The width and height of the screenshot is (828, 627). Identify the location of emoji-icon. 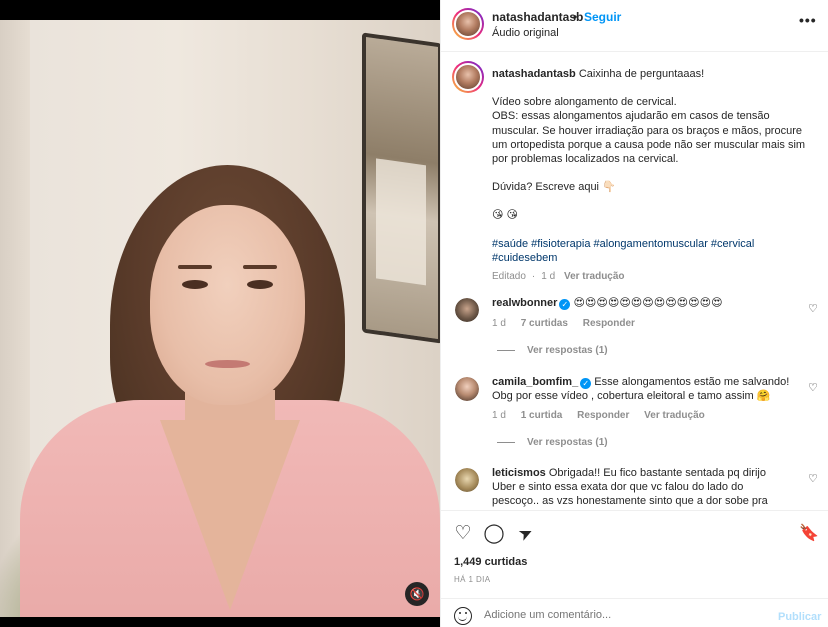
(463, 616).